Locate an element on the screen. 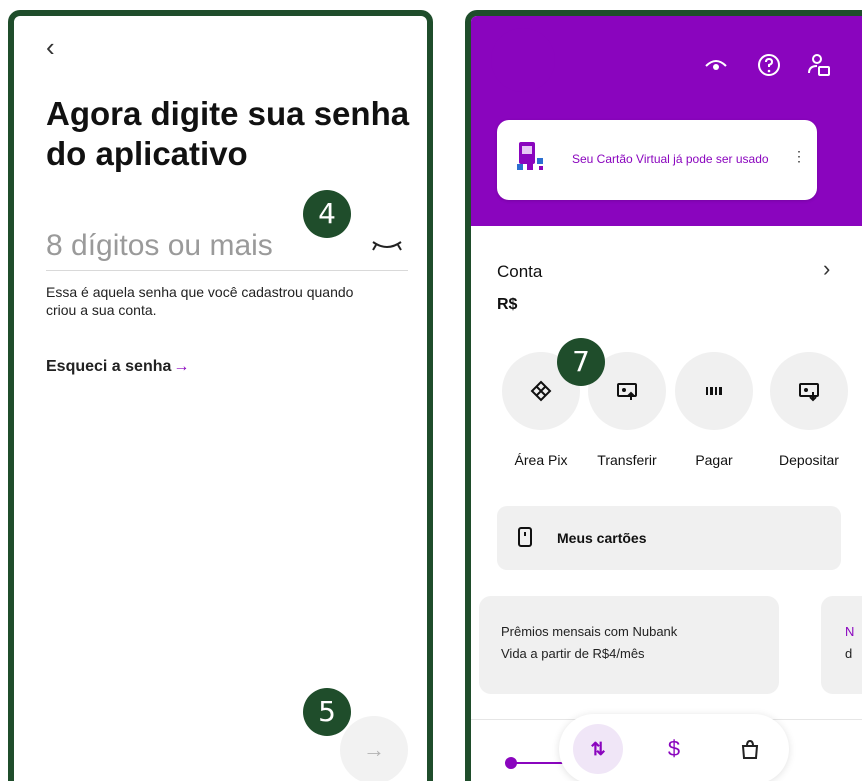  forgot-password-link: Esqueci a senha → is located at coordinates (117, 367).